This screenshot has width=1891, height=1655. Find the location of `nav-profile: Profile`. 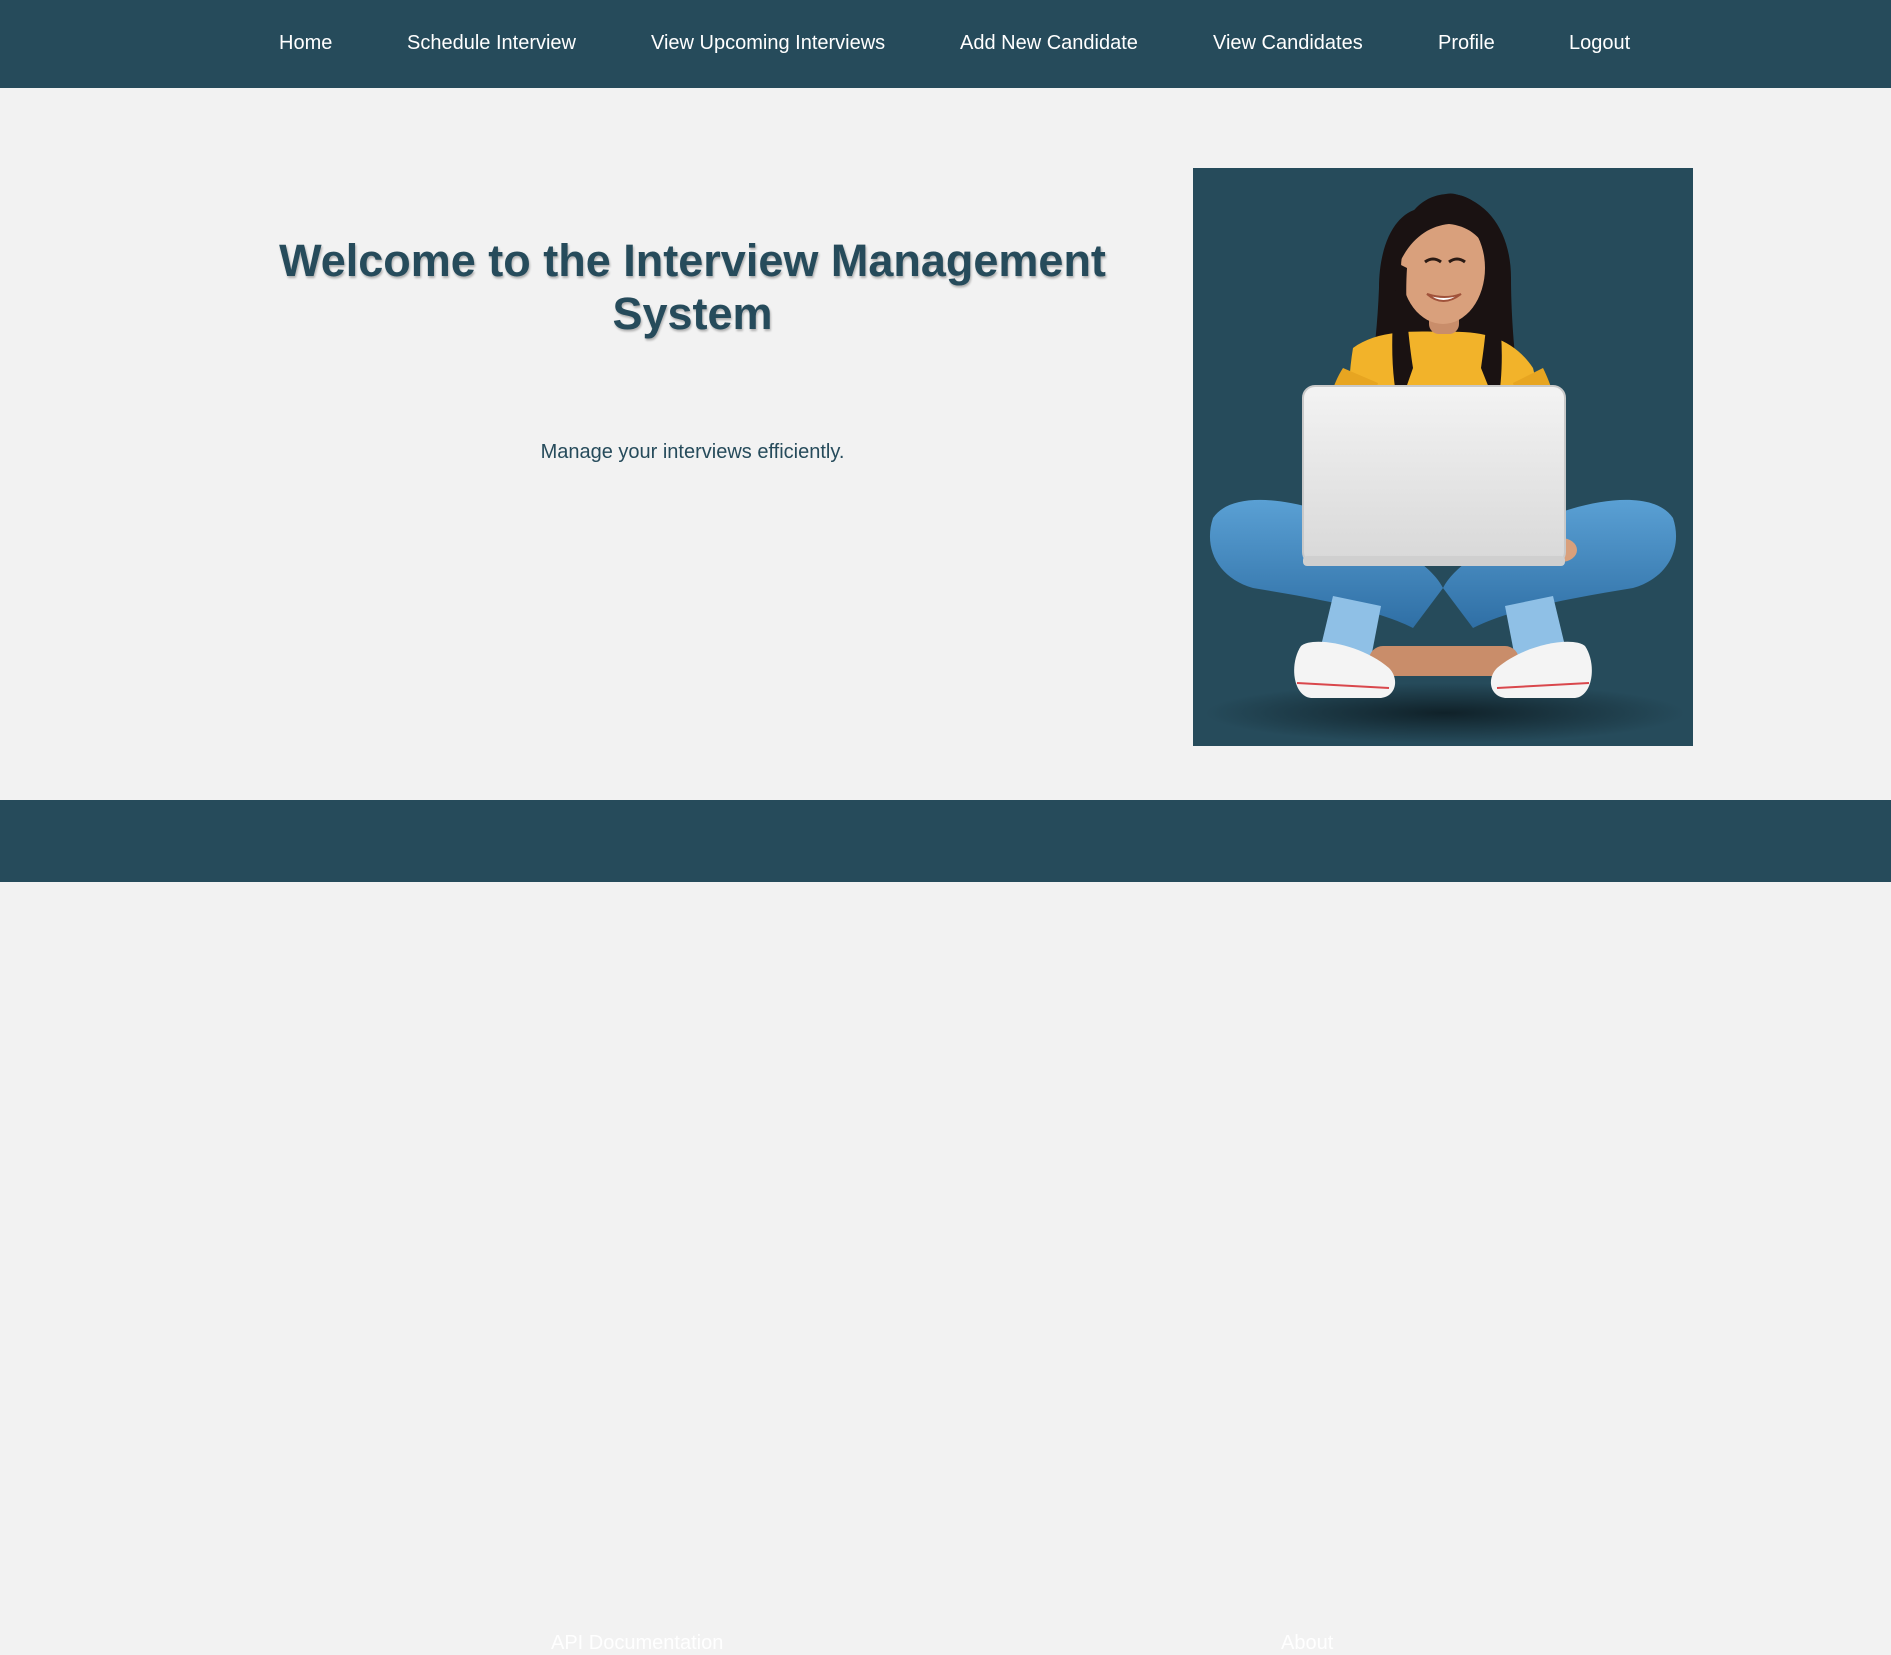

nav-profile: Profile is located at coordinates (1466, 43).